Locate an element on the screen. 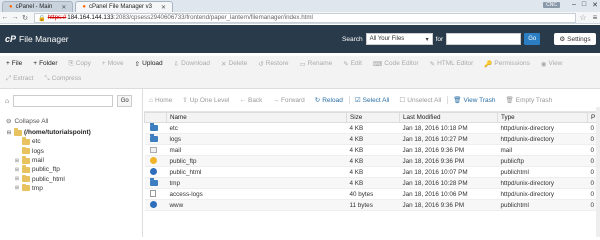 This screenshot has width=600, height=240. select-all-button: ☑ Select All is located at coordinates (368, 100).